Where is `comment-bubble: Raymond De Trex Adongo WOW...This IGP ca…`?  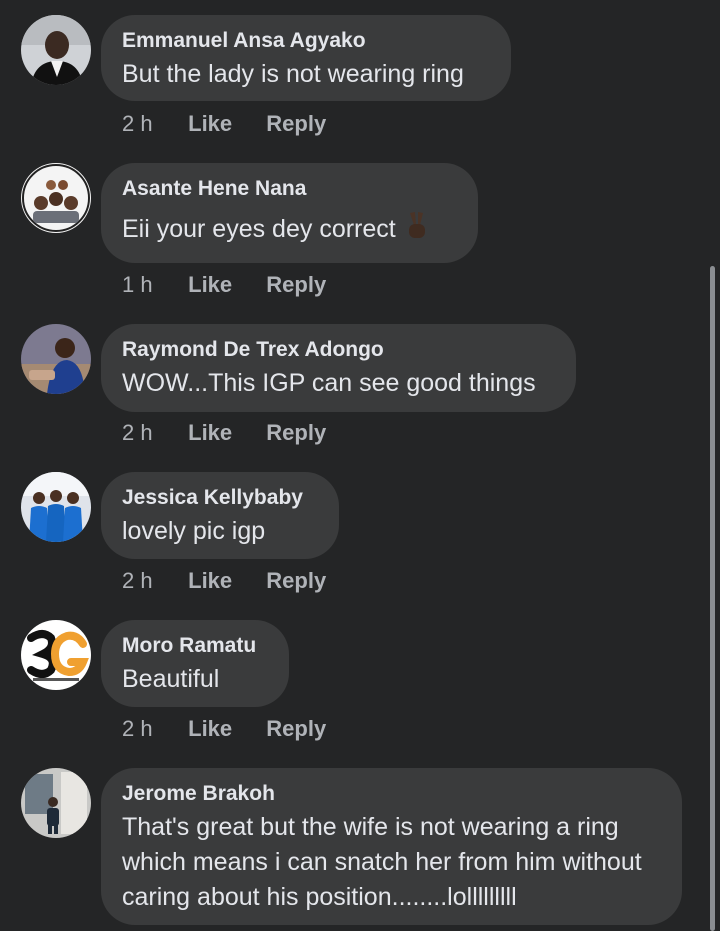 comment-bubble: Raymond De Trex Adongo WOW...This IGP ca… is located at coordinates (338, 368).